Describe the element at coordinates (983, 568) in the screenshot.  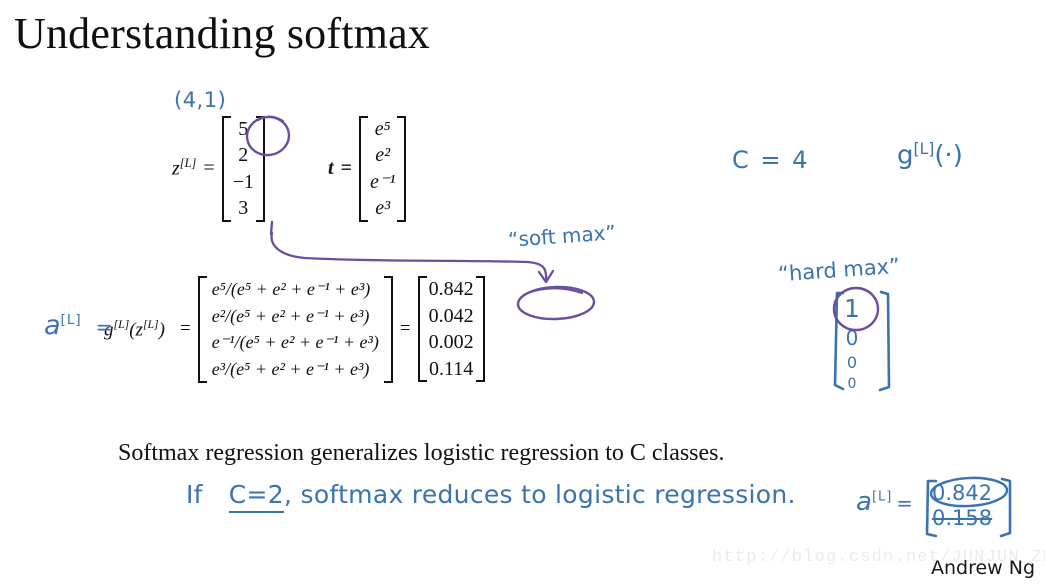
I see `author-credit: Andrew Ng` at that location.